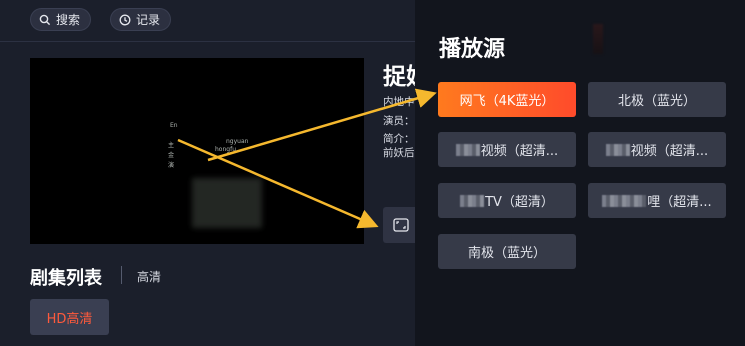  What do you see at coordinates (69, 317) in the screenshot?
I see `episode-hd-button: HD高清` at bounding box center [69, 317].